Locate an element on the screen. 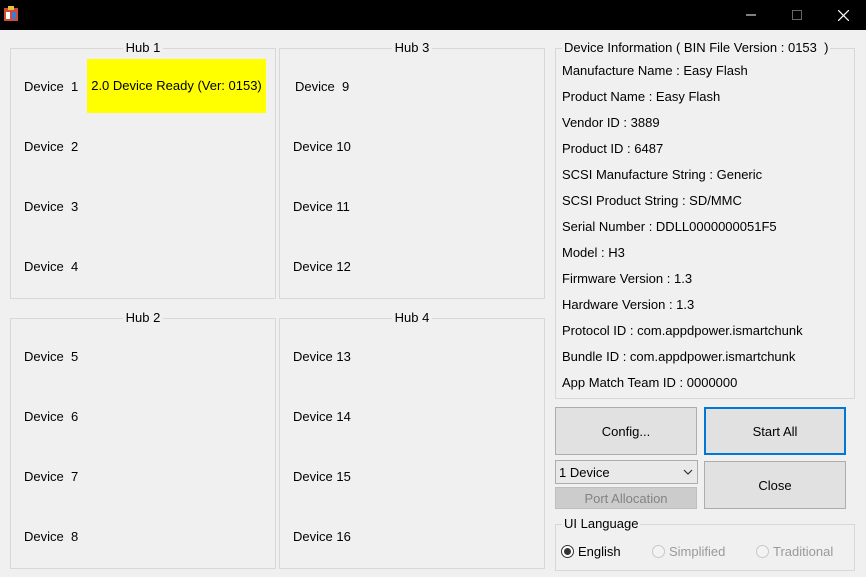 The width and height of the screenshot is (866, 577). radio-label: Traditional is located at coordinates (803, 551).